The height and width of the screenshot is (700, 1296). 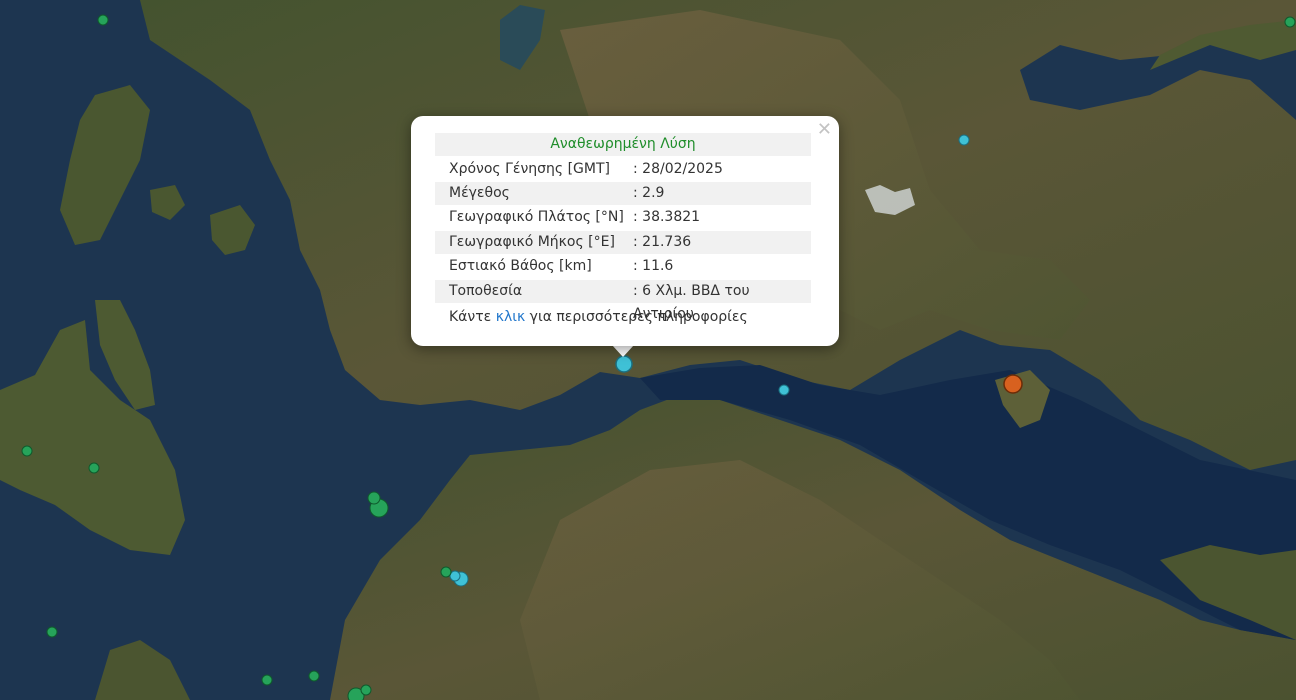 I want to click on row-label: Γεωγραφικό Μήκος [°E], so click(x=532, y=242).